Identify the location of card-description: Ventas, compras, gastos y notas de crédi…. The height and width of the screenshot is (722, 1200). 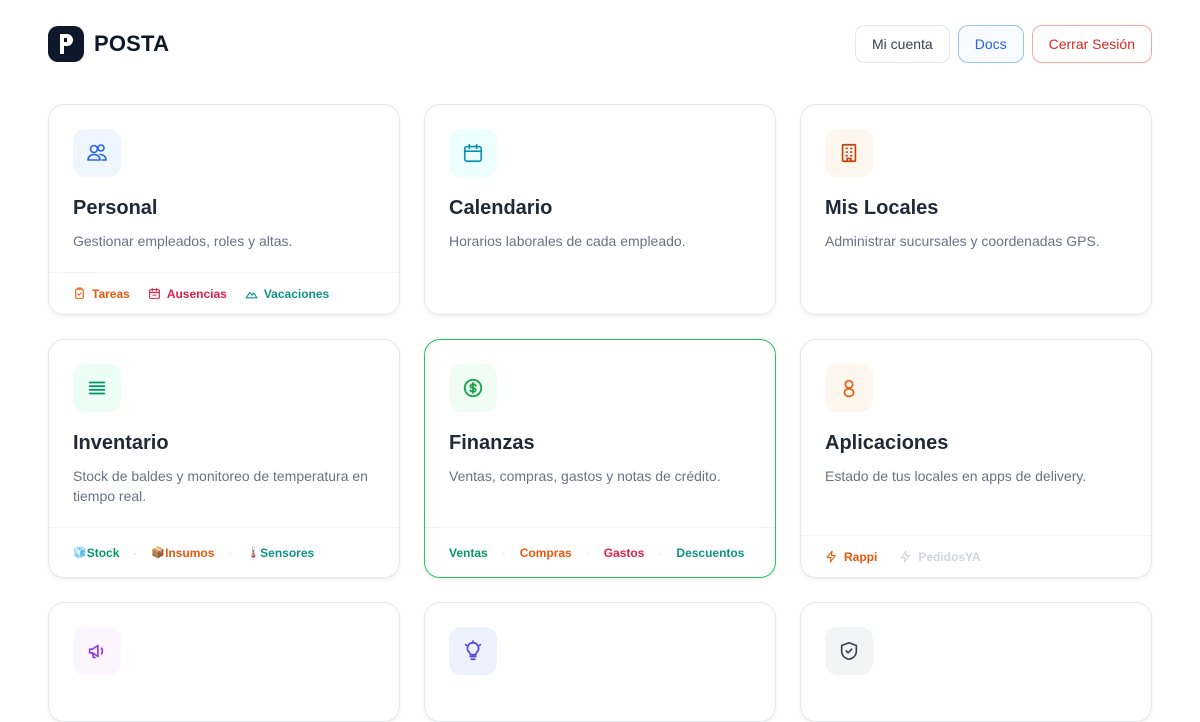
(585, 476).